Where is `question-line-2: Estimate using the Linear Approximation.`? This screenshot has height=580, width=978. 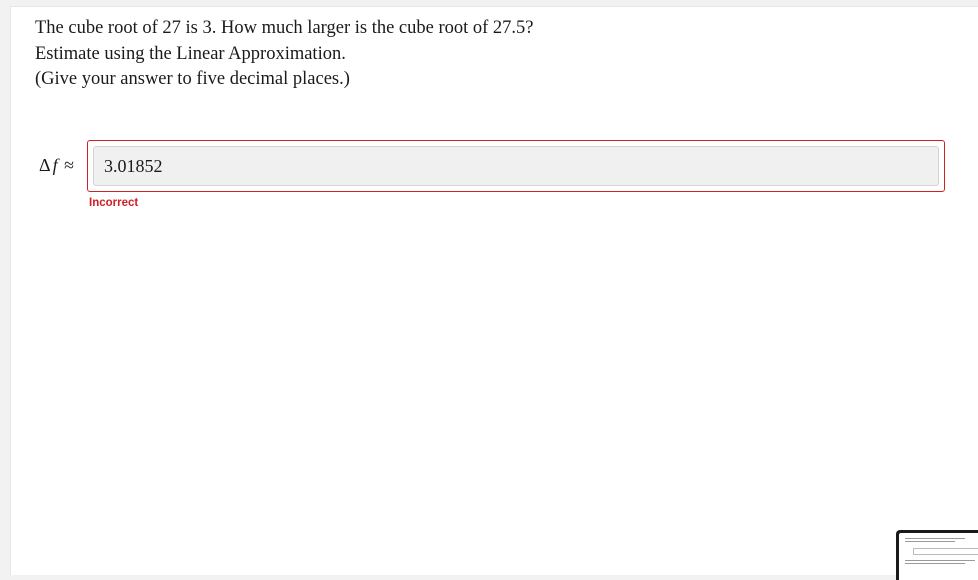 question-line-2: Estimate using the Linear Approximation. is located at coordinates (190, 53).